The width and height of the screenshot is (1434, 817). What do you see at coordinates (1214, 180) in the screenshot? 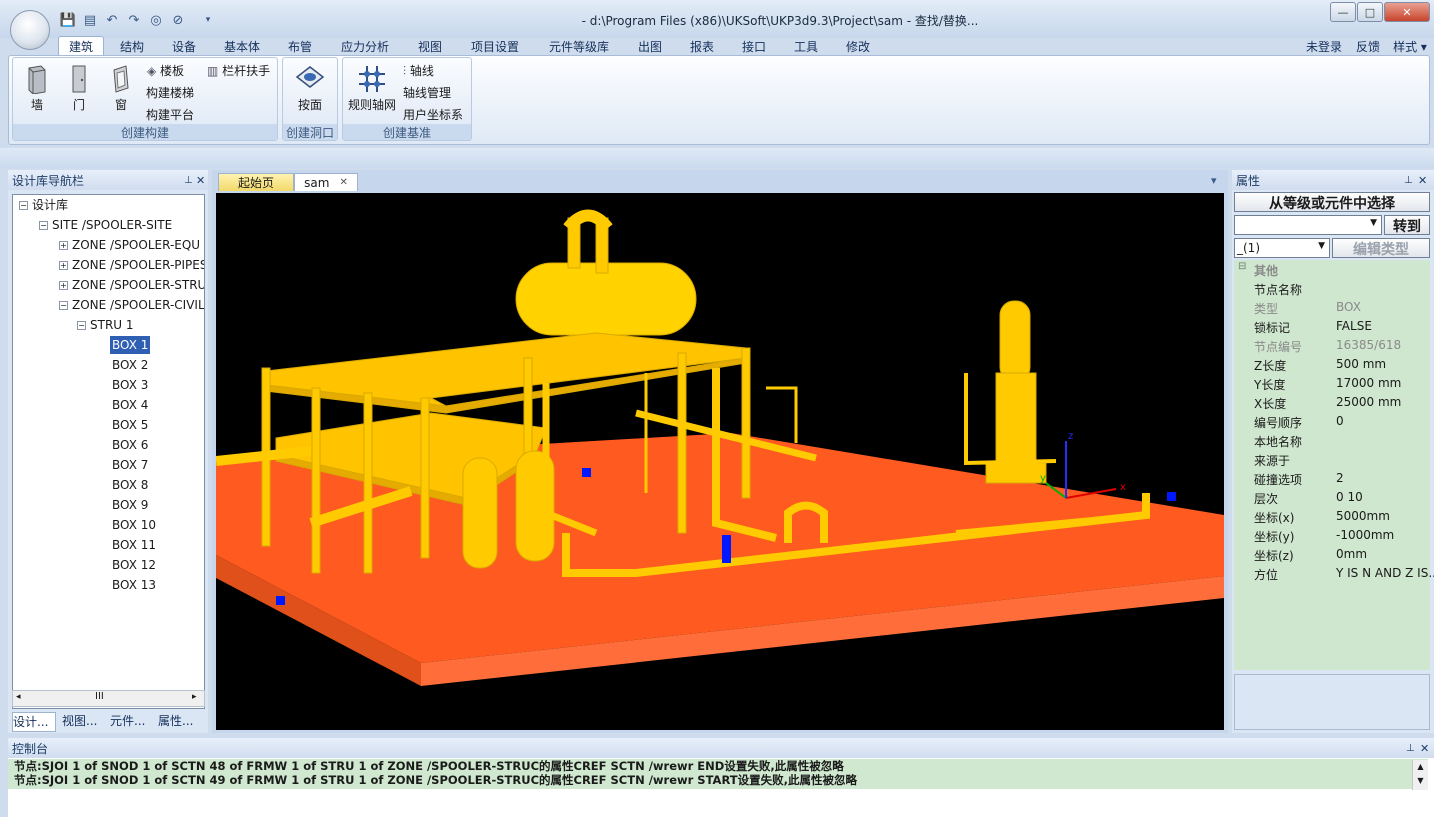
I see `tab-list-dropdown-icon: ▾` at bounding box center [1214, 180].